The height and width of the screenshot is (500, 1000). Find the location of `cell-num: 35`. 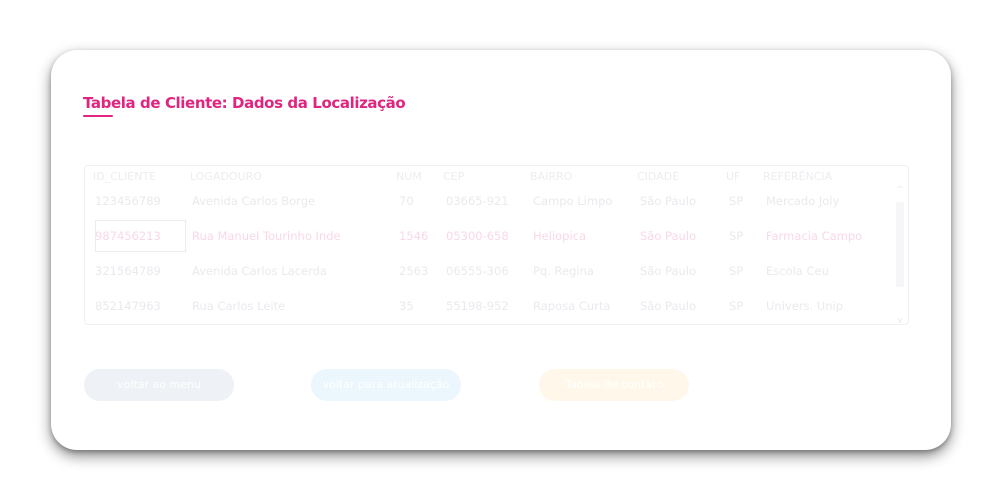

cell-num: 35 is located at coordinates (406, 306).